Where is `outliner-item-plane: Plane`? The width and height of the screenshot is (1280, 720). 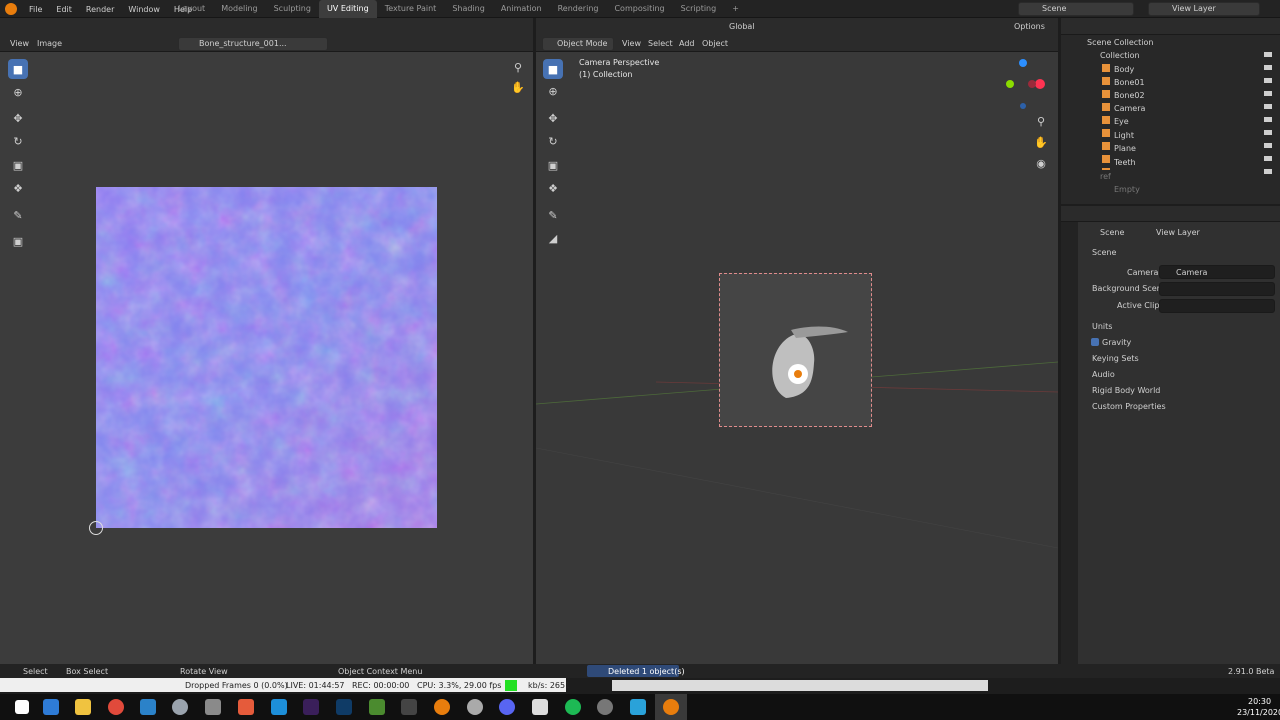 outliner-item-plane: Plane is located at coordinates (1125, 148).